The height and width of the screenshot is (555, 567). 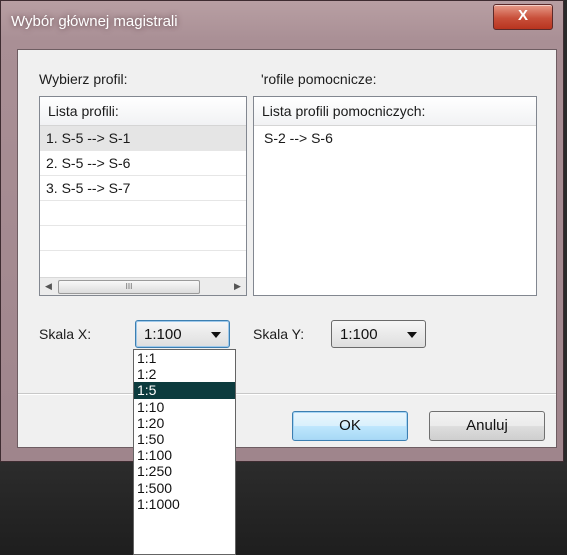 I want to click on dropdown-option: 1:50, so click(x=184, y=439).